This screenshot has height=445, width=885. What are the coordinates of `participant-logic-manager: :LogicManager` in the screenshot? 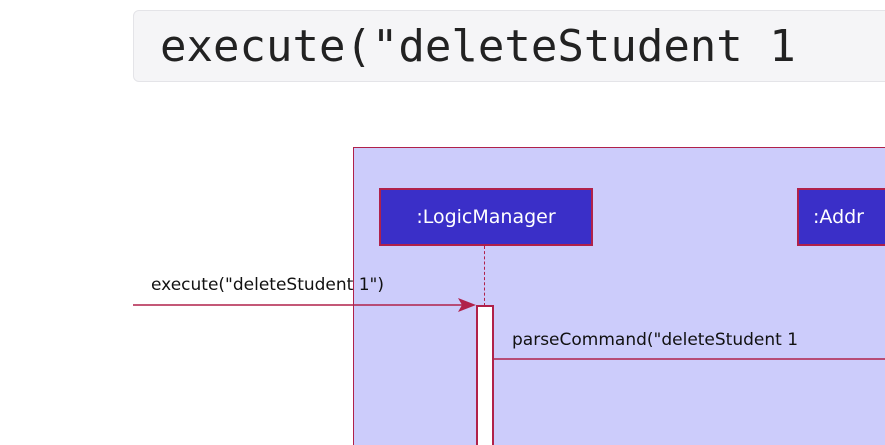 It's located at (486, 217).